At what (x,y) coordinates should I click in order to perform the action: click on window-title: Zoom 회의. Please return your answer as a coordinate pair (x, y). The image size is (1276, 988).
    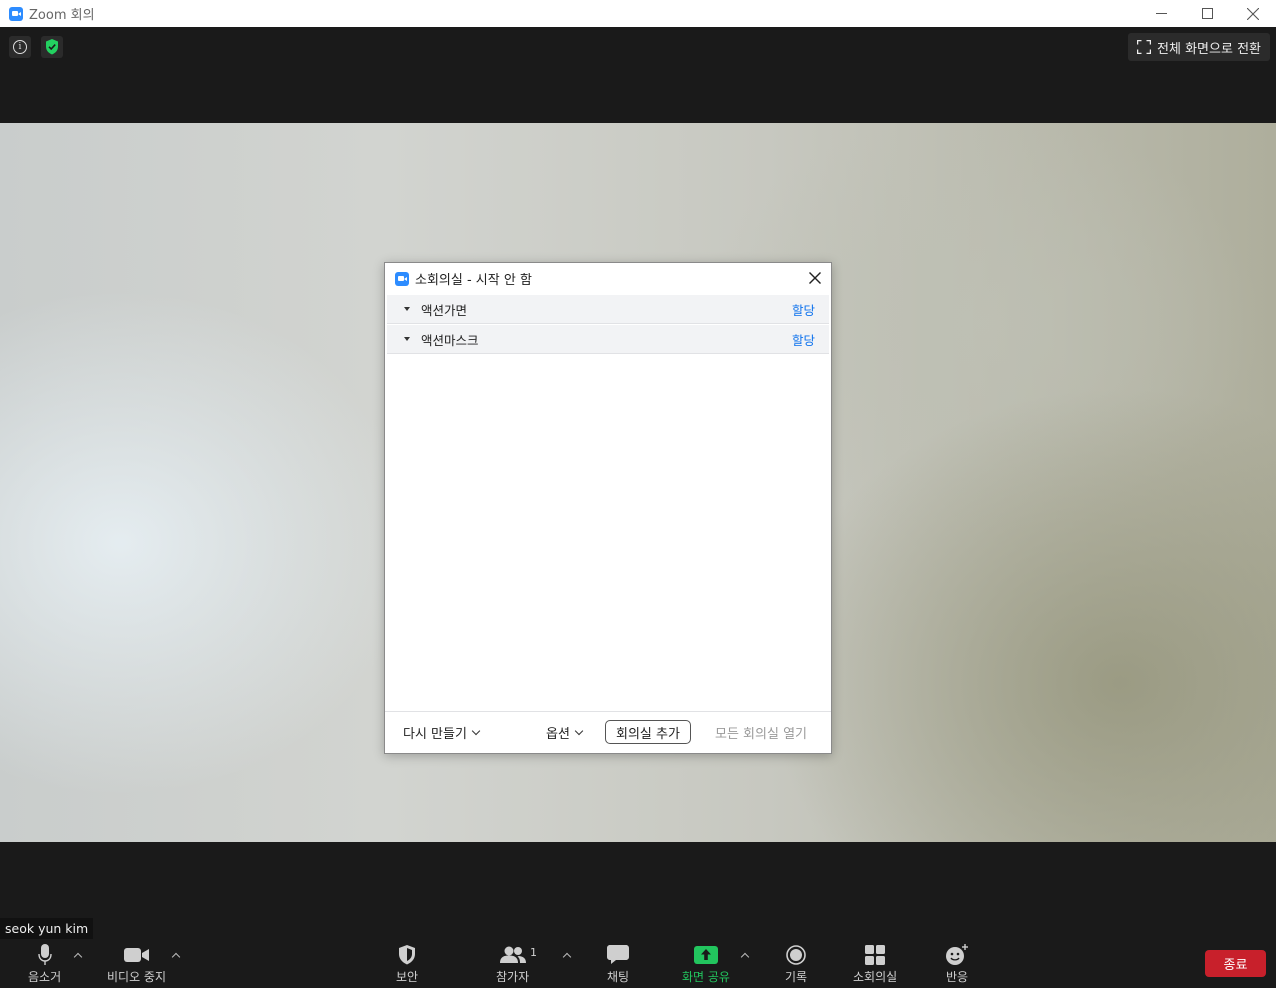
    Looking at the image, I should click on (62, 15).